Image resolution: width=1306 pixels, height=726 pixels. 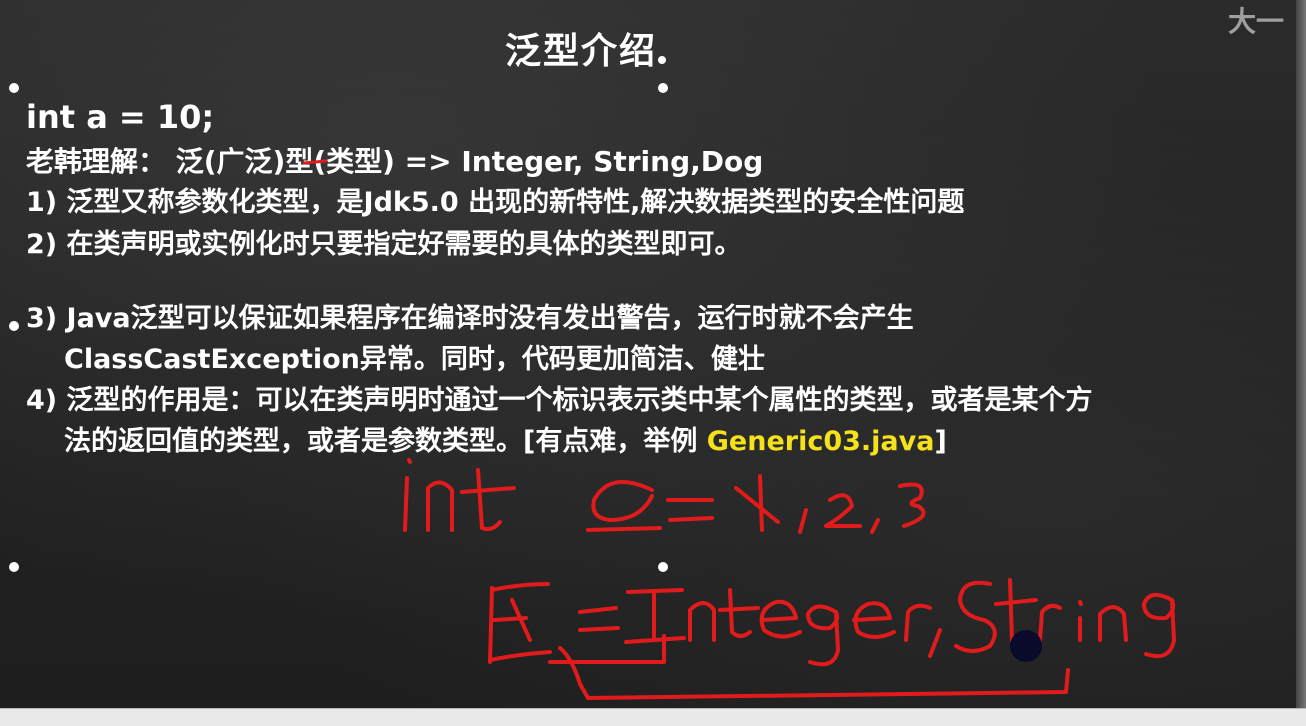 What do you see at coordinates (1301, 354) in the screenshot?
I see `right-edge-bar` at bounding box center [1301, 354].